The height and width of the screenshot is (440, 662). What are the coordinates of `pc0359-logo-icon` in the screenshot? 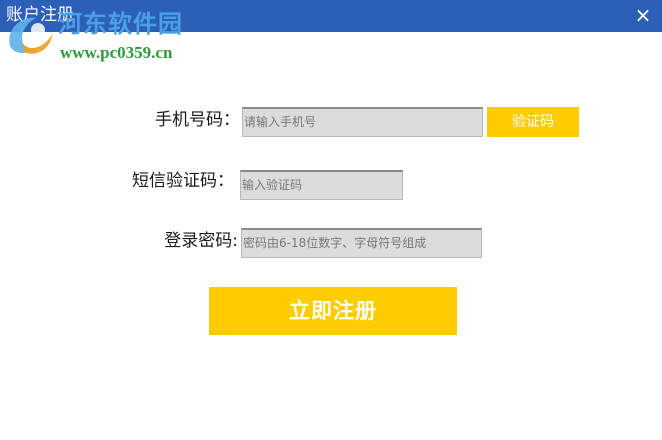 It's located at (30, 35).